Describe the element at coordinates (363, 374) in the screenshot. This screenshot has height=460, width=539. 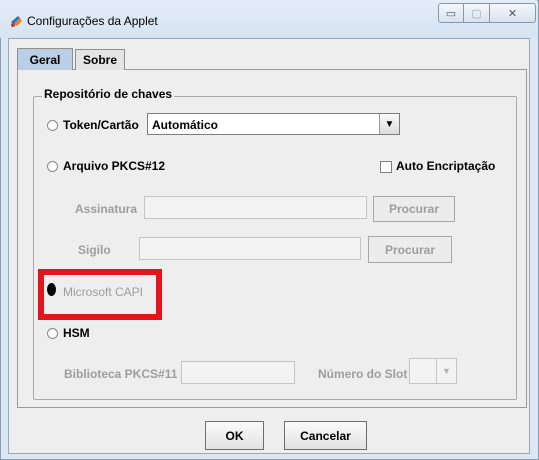
I see `slot-number-label: Número do Slot` at that location.